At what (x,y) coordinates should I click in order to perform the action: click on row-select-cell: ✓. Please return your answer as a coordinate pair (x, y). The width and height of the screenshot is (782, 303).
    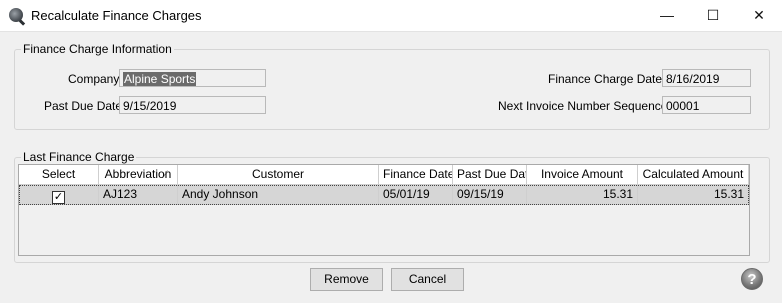
    Looking at the image, I should click on (59, 195).